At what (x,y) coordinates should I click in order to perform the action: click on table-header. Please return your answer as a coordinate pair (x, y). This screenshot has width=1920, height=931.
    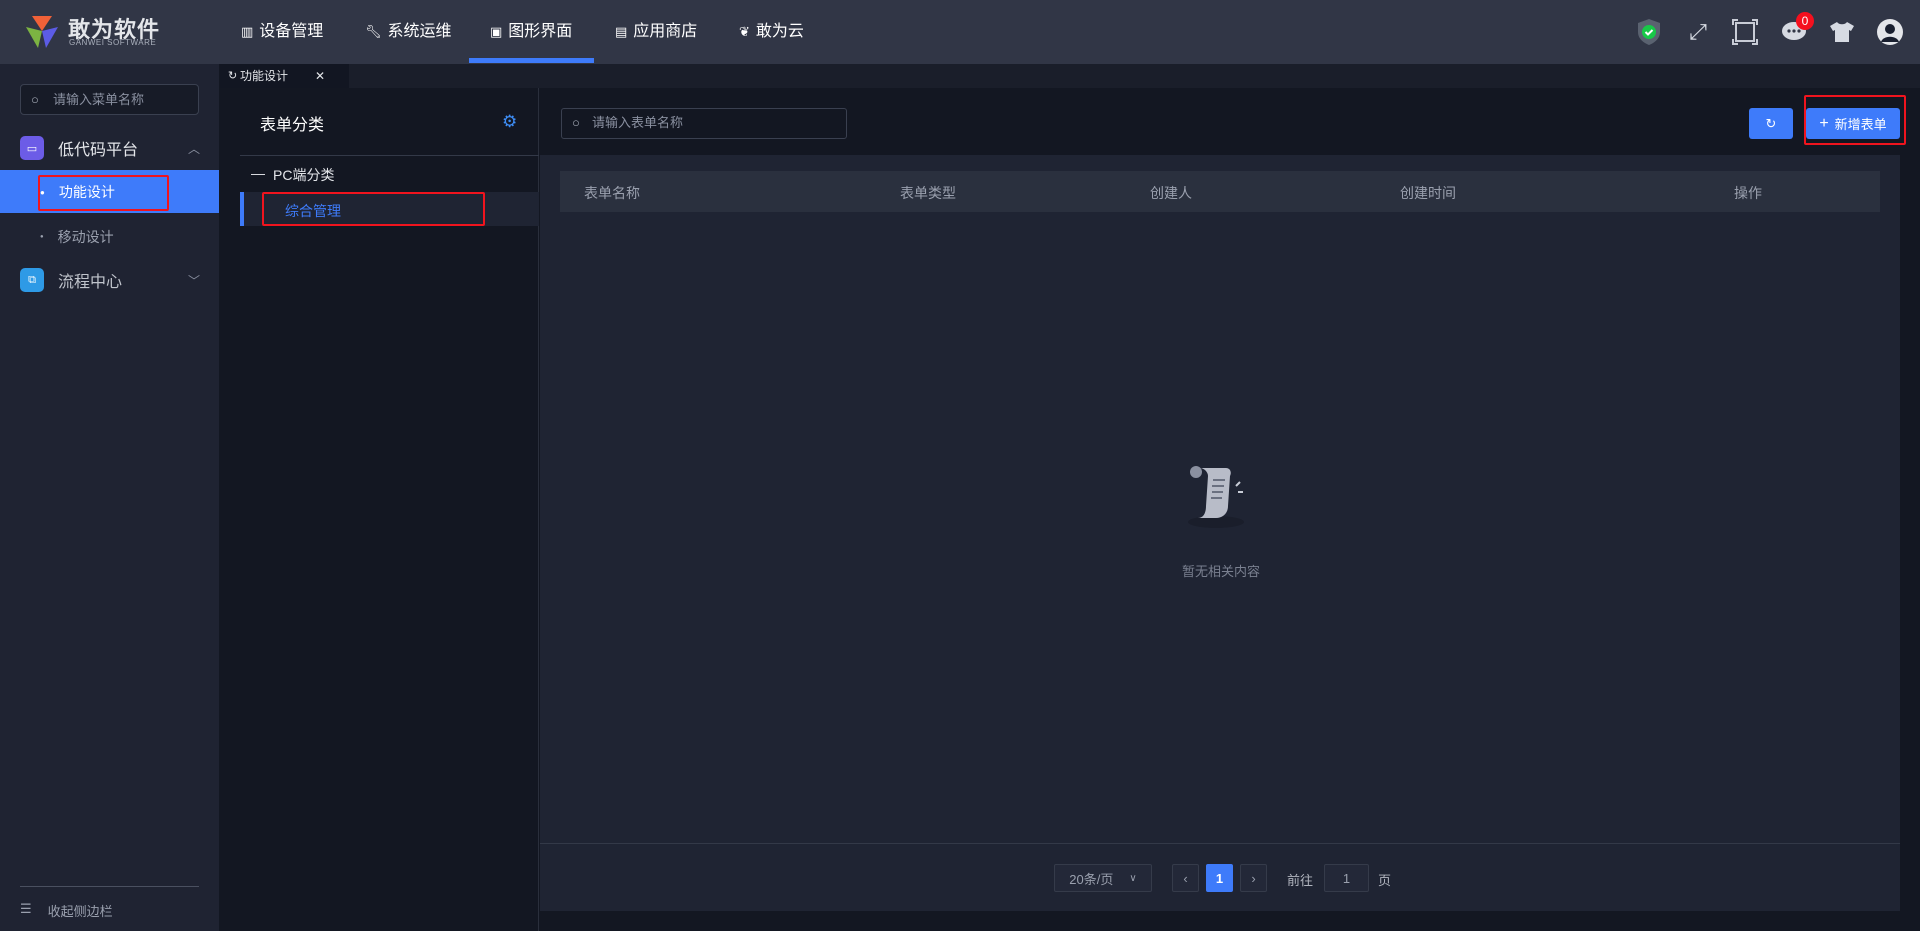
    Looking at the image, I should click on (1220, 191).